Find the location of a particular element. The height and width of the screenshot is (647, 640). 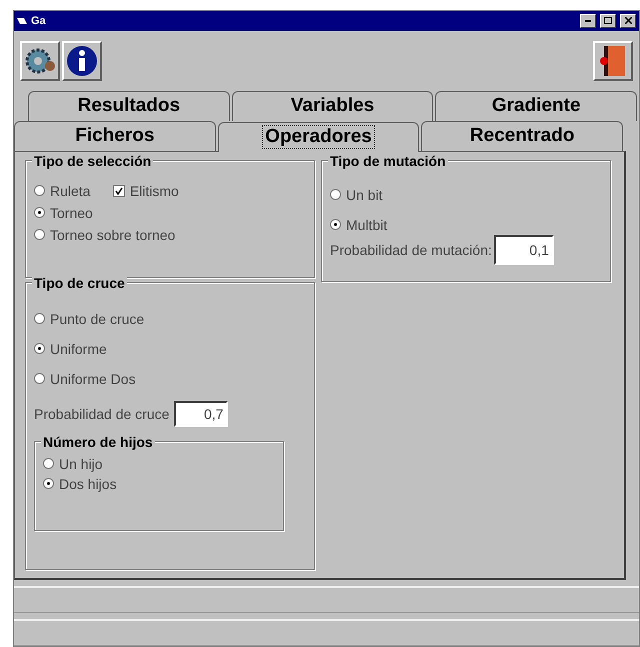

close-button is located at coordinates (628, 21).